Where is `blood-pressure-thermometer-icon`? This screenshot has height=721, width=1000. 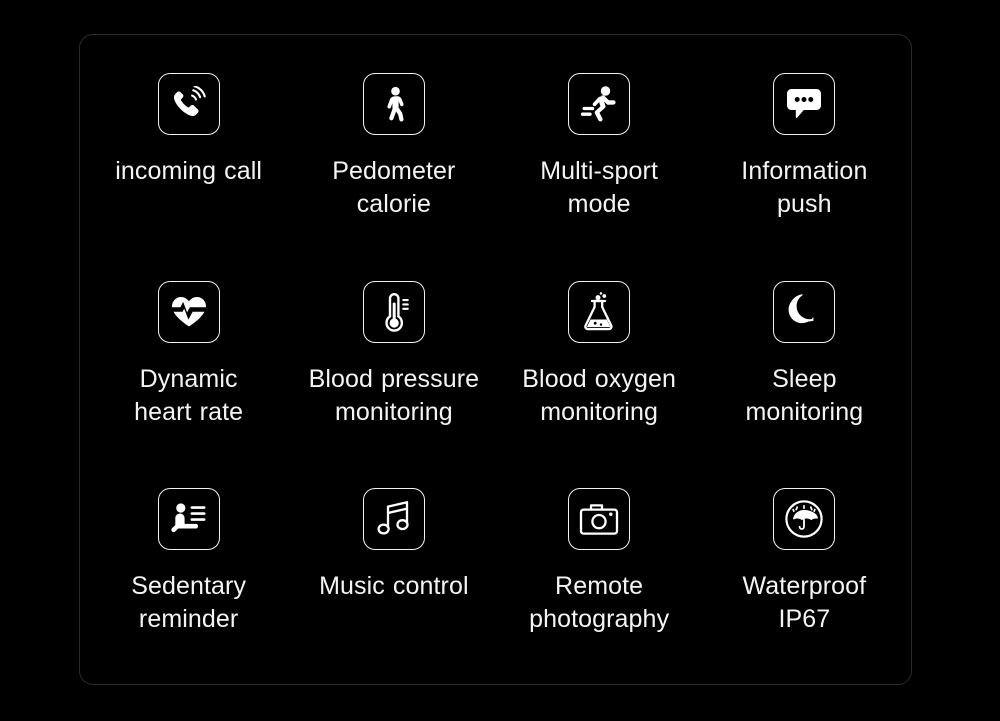
blood-pressure-thermometer-icon is located at coordinates (394, 312).